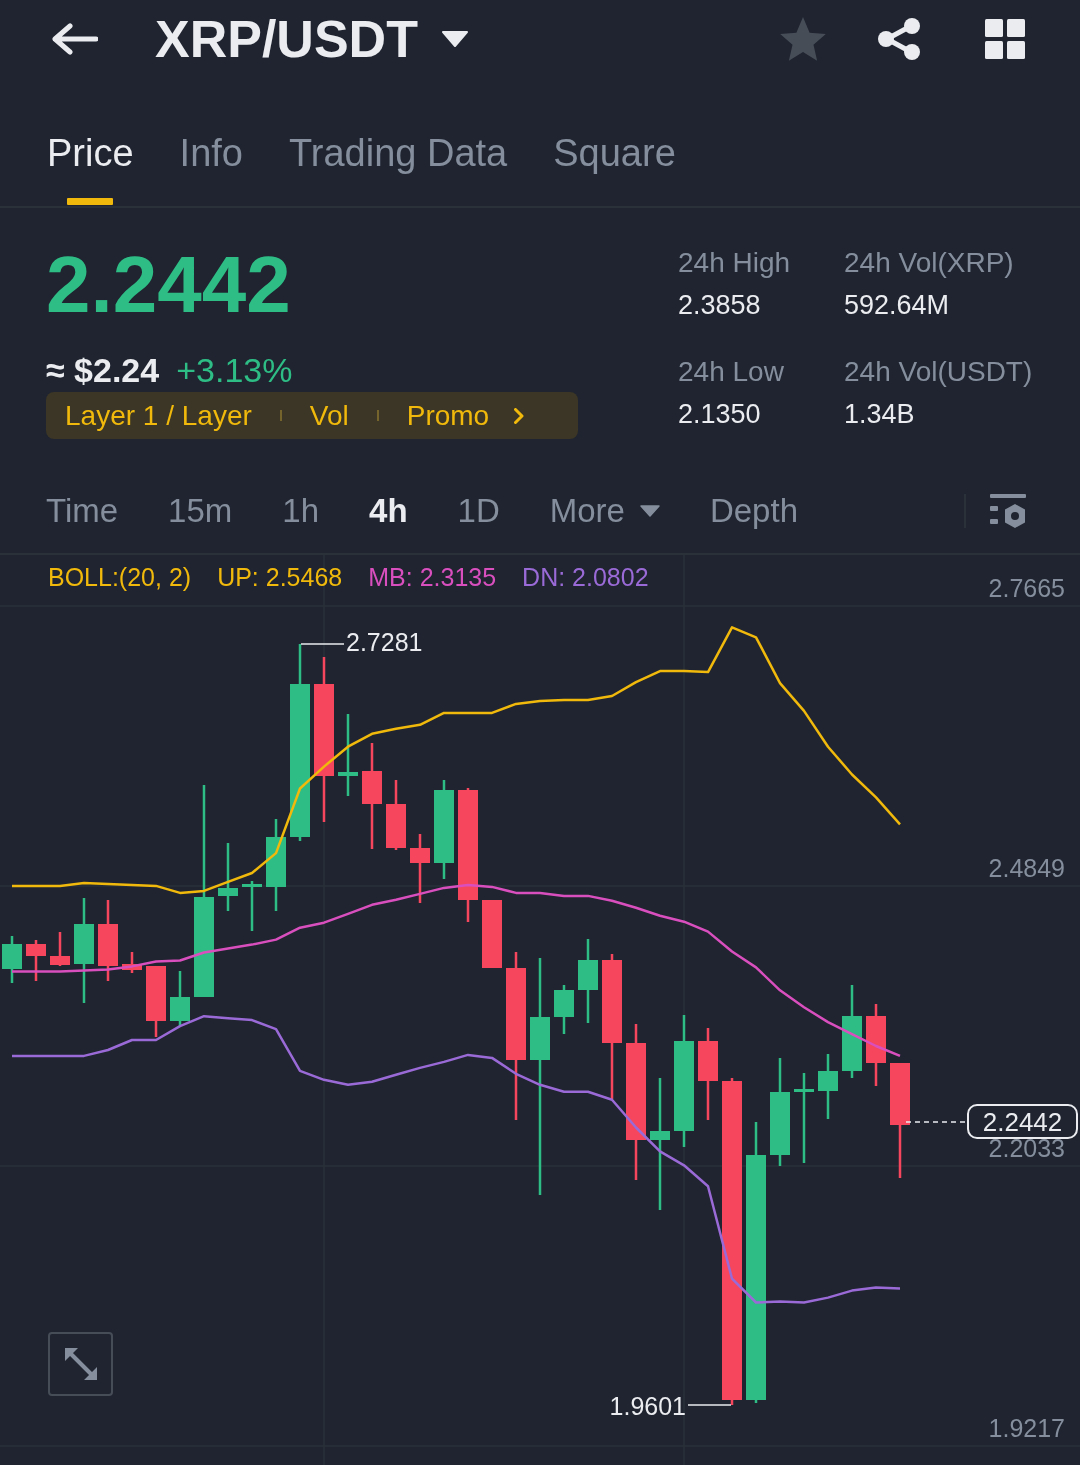  What do you see at coordinates (585, 577) in the screenshot?
I see `indicator-legend: DN: 2.0802` at bounding box center [585, 577].